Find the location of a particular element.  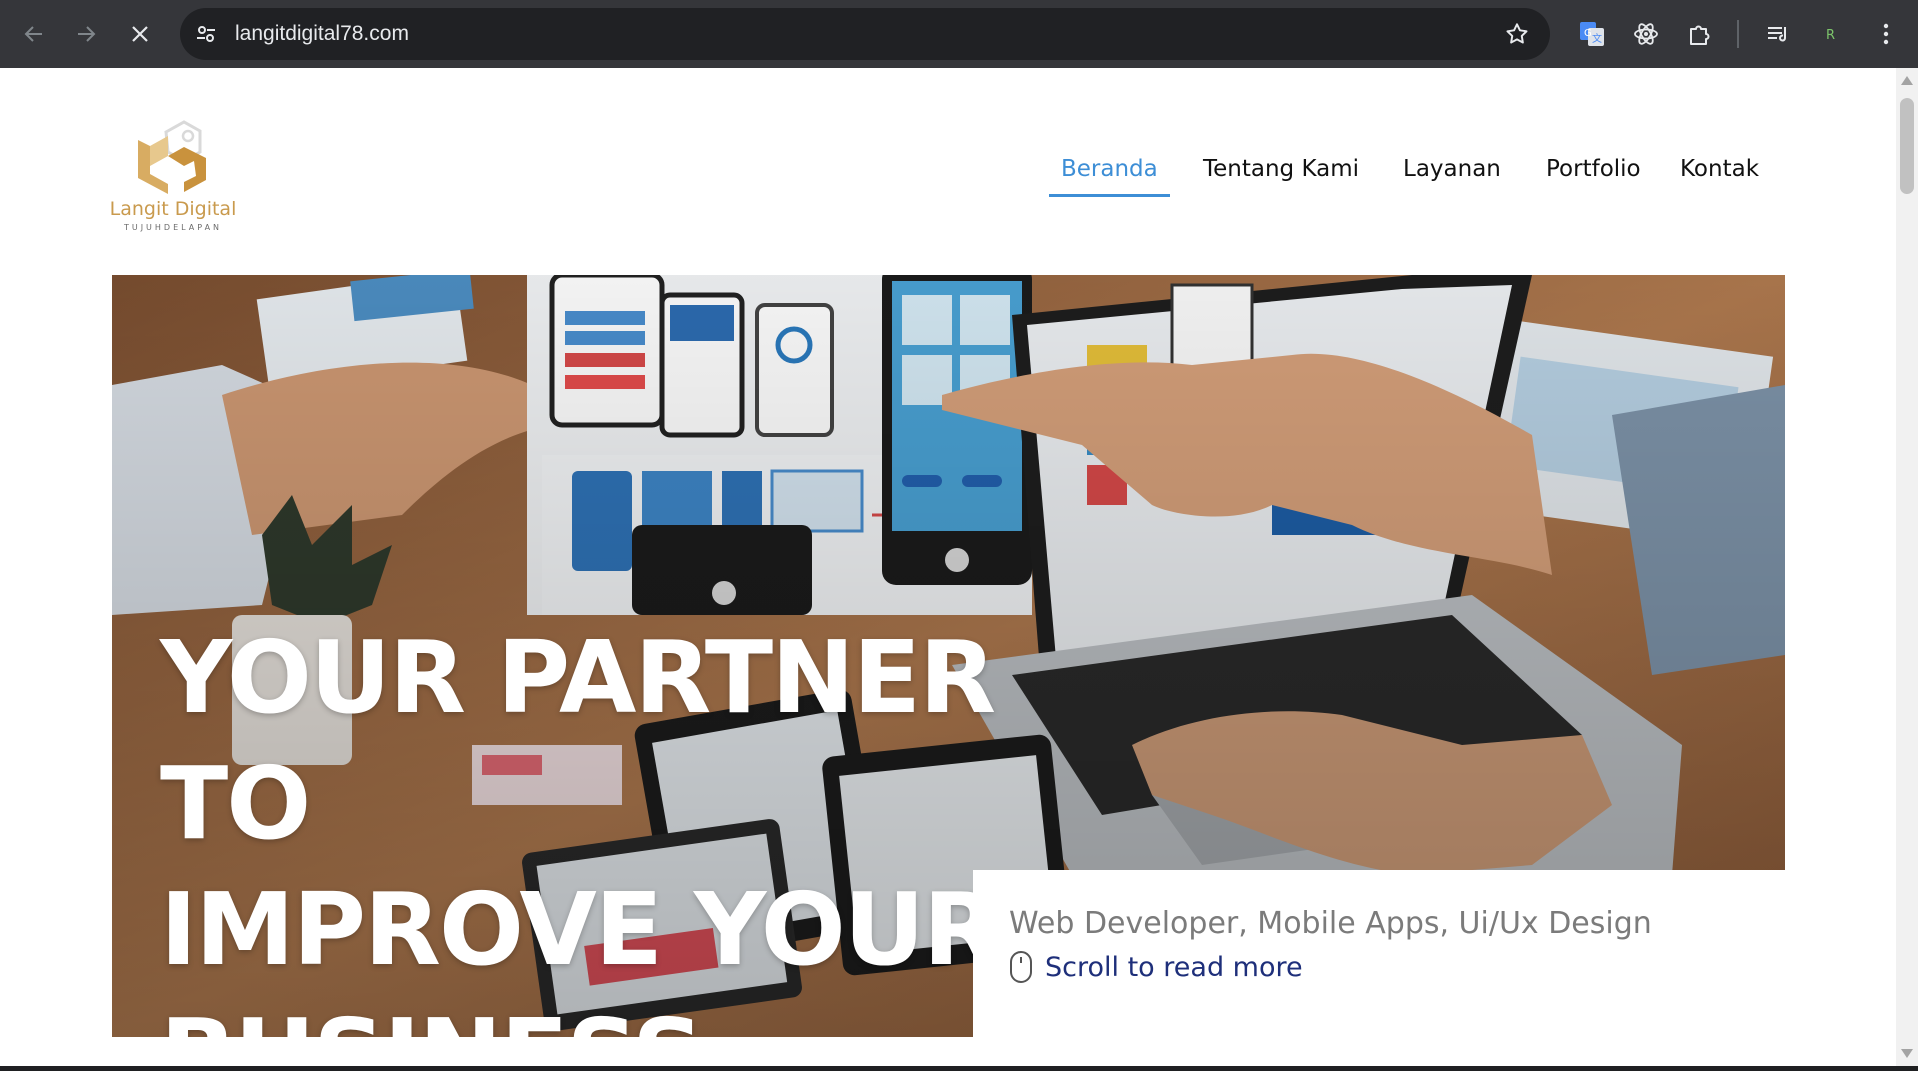

profile-icon: R is located at coordinates (1830, 35).